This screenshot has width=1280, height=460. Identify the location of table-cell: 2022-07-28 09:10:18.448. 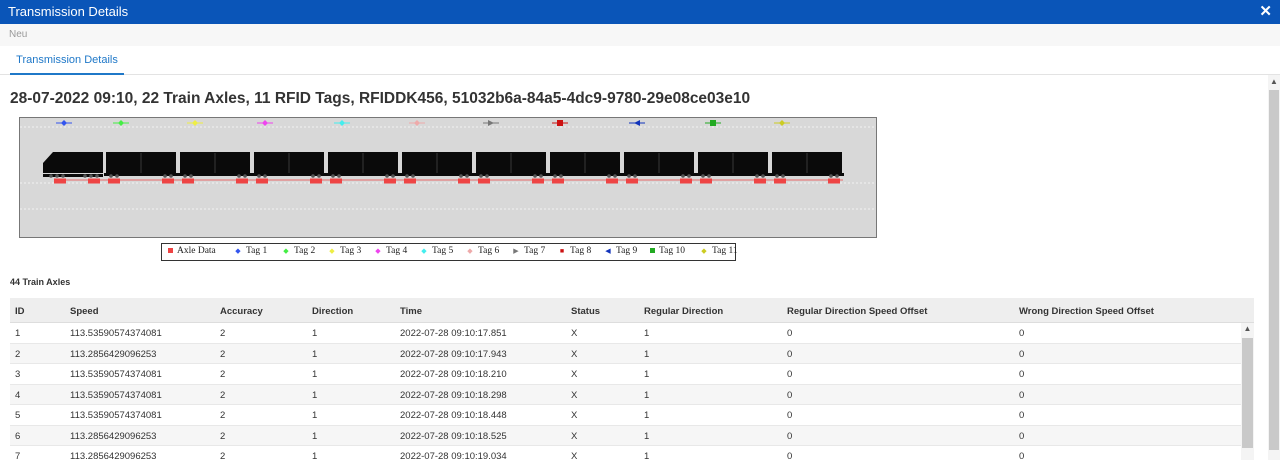
(453, 415).